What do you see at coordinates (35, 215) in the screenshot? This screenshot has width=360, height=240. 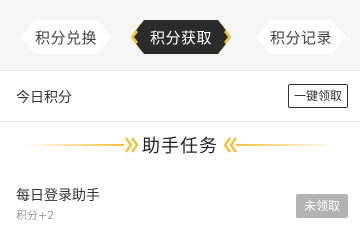 I see `task-reward: 积分+2` at bounding box center [35, 215].